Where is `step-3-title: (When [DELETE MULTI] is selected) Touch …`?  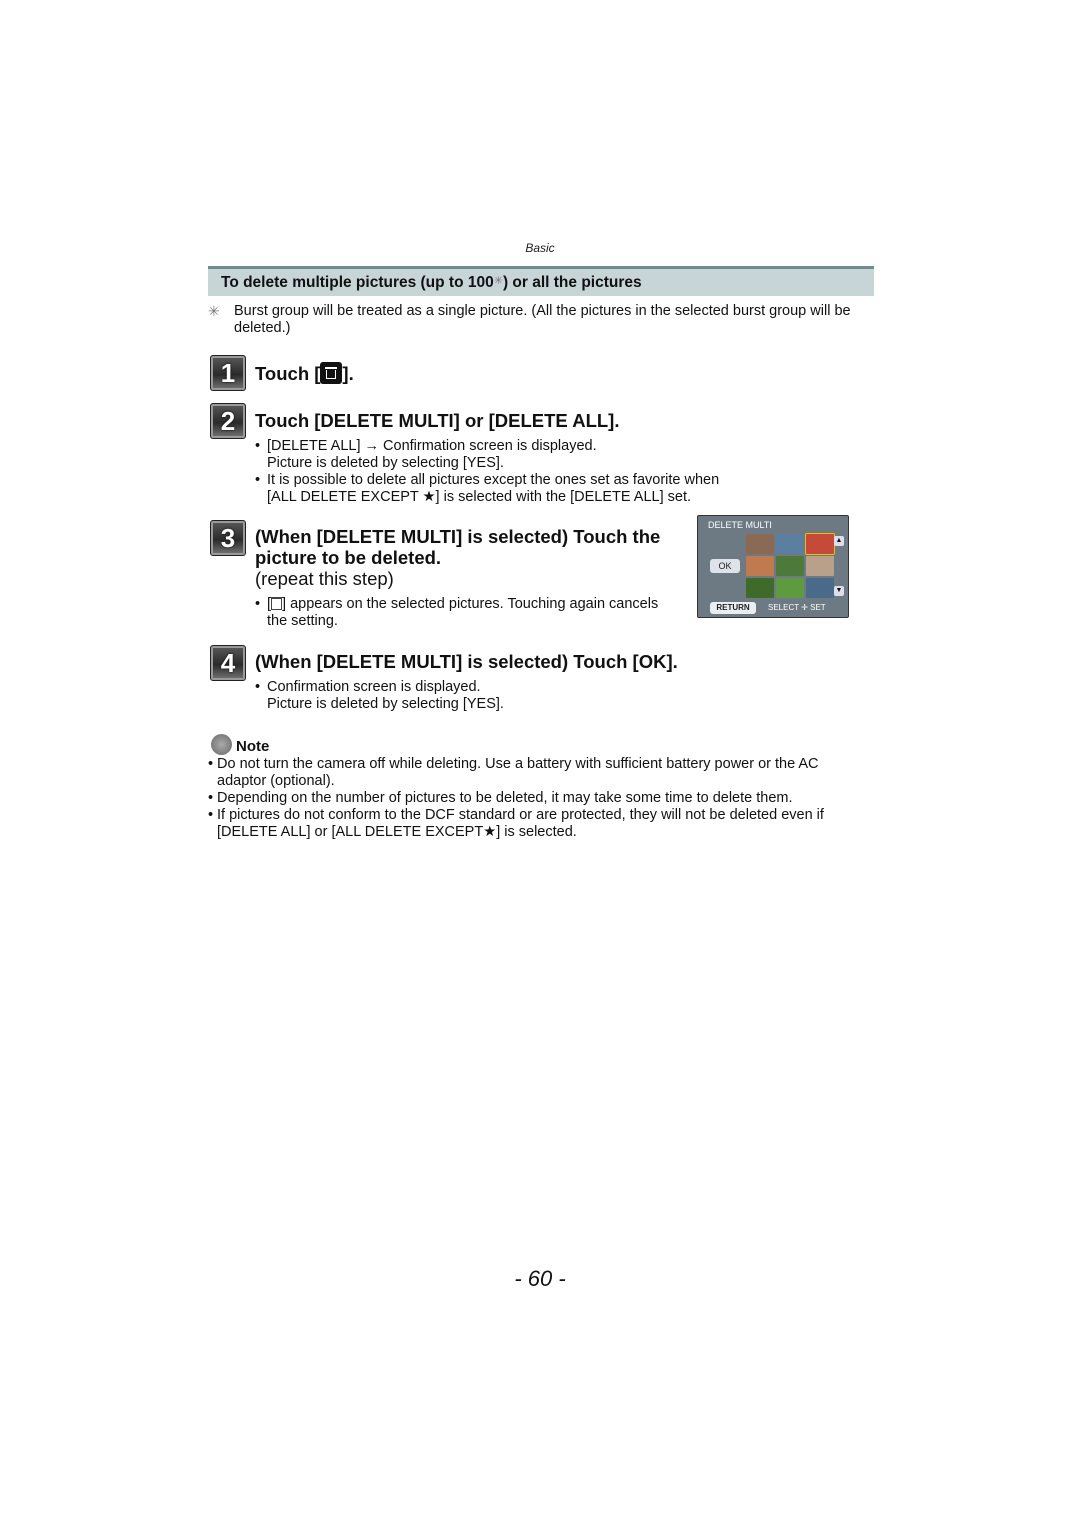
step-3-title: (When [DELETE MULTI] is selected) Touch … is located at coordinates (458, 557).